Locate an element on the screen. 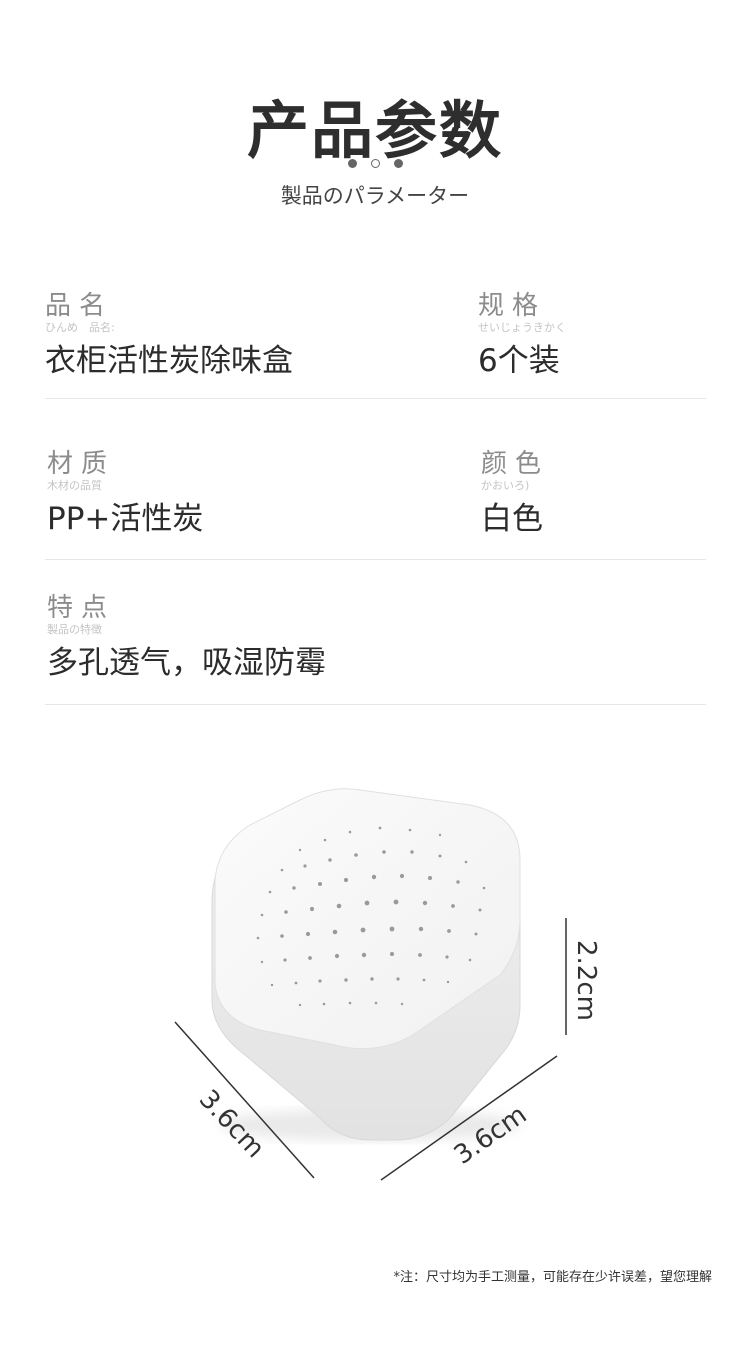 This screenshot has width=750, height=1364. param-name: 品名 ひんめ 品名: 衣柜活性炭除味盒 is located at coordinates (169, 336).